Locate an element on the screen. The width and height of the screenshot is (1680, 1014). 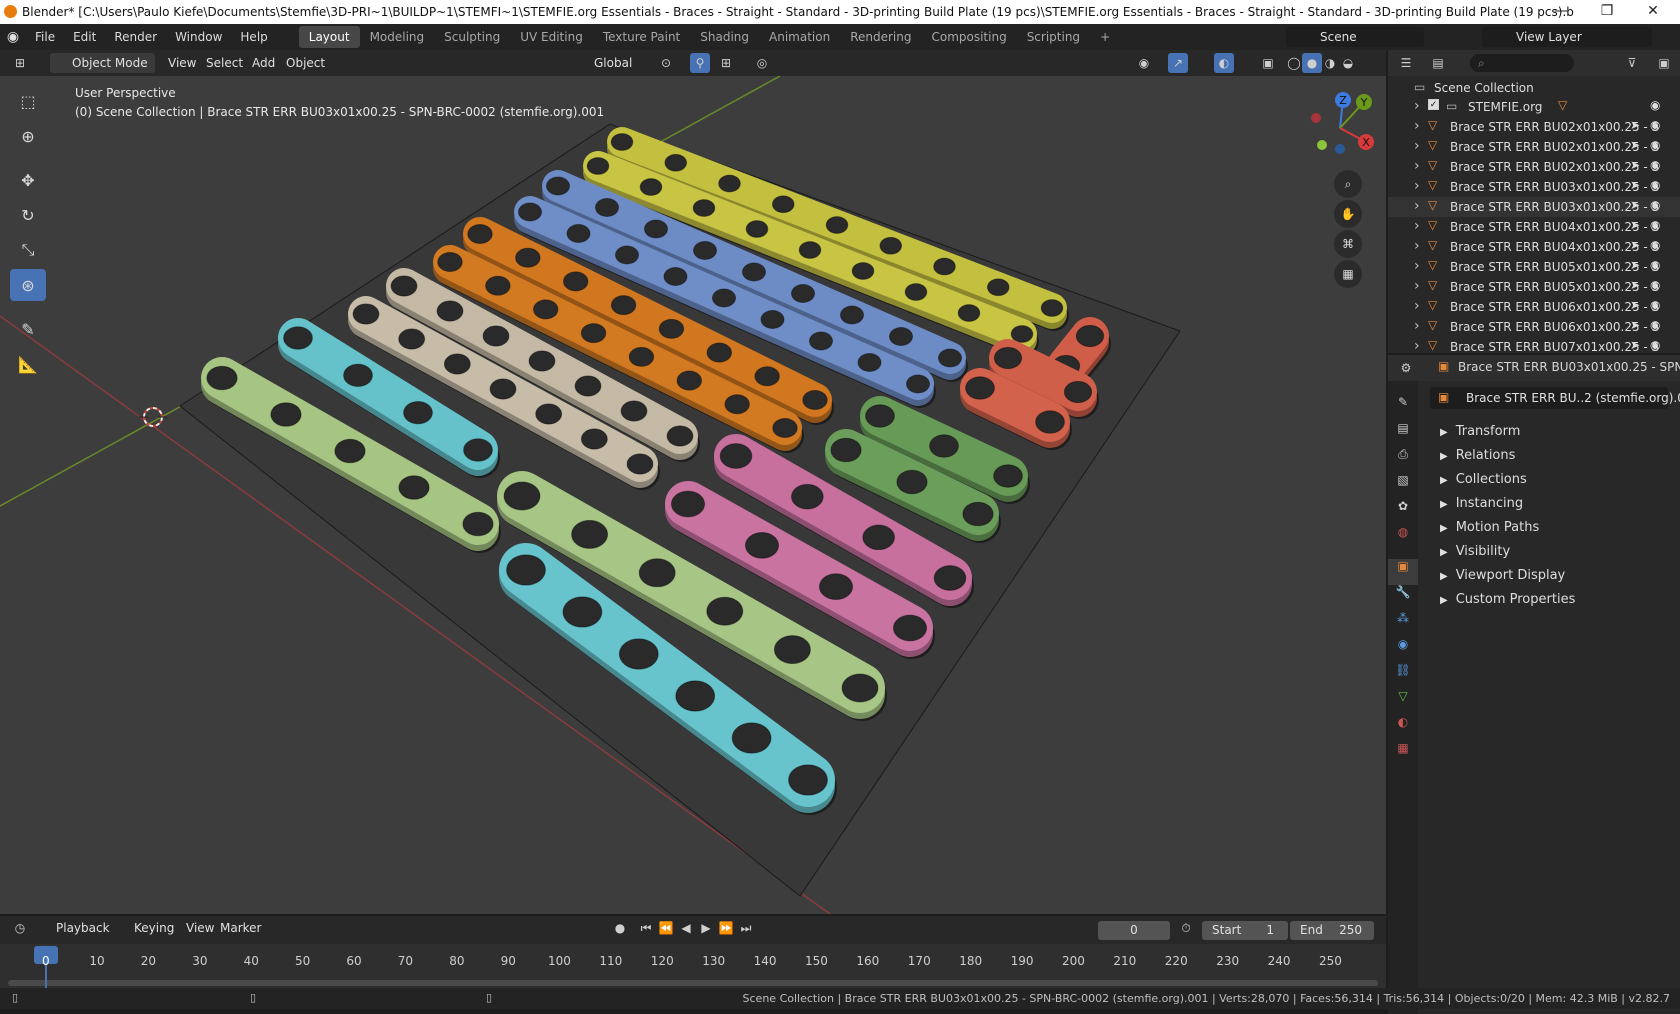
move-tool-icon: ✥ is located at coordinates (28, 180).